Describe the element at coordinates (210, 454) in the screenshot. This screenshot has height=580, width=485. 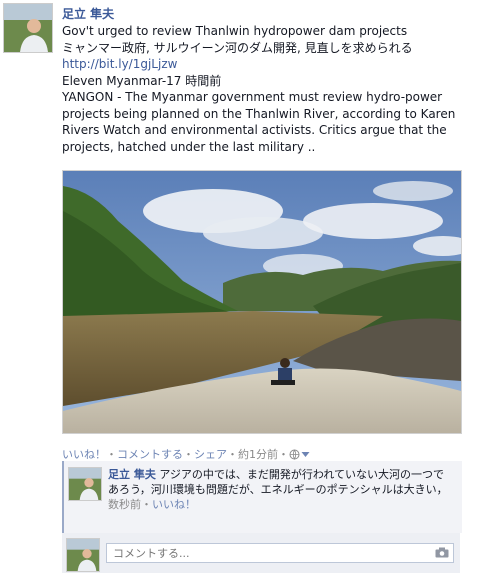
I see `share-link: シェア` at that location.